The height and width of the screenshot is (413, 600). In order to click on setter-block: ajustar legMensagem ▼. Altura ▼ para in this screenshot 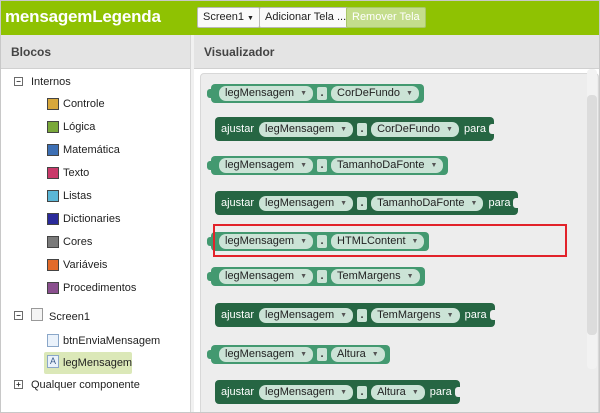, I will do `click(339, 392)`.